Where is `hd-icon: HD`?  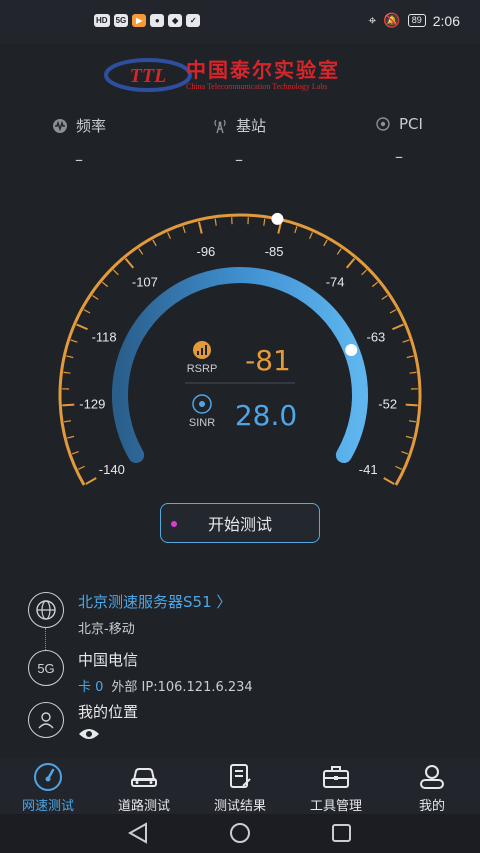
hd-icon: HD is located at coordinates (102, 20).